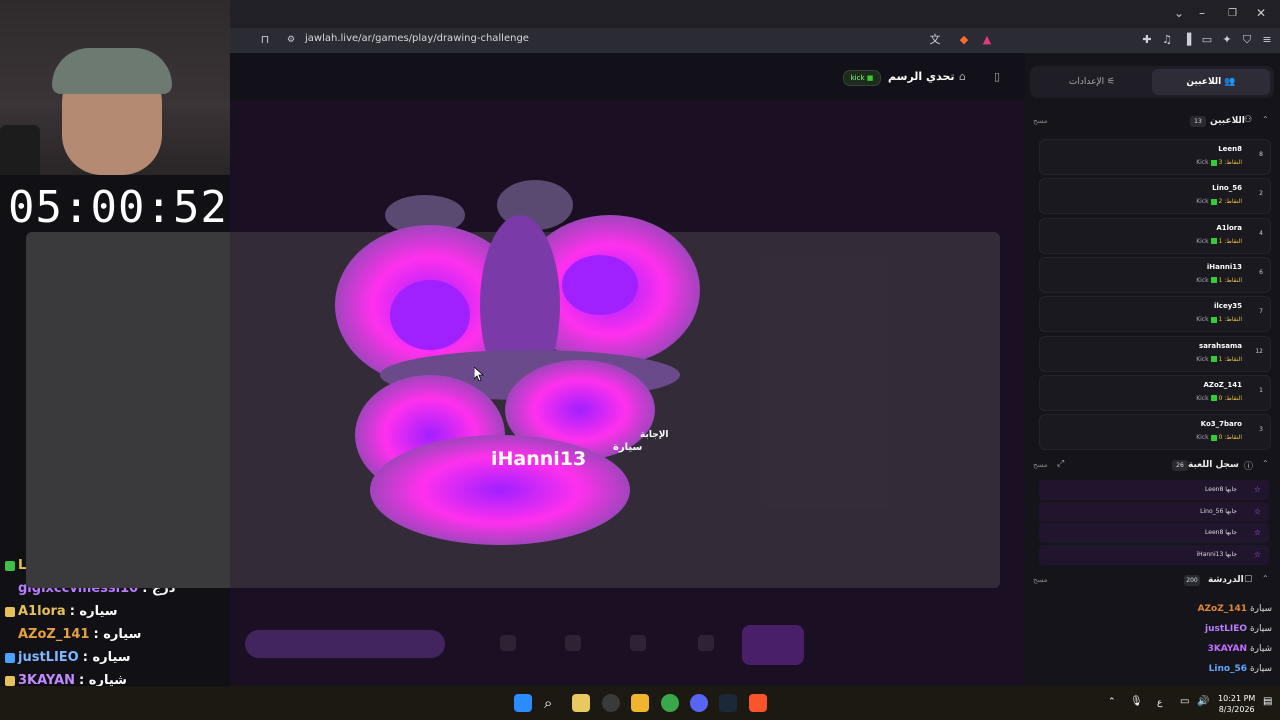  What do you see at coordinates (1248, 120) in the screenshot?
I see `users-icon: ⚇` at bounding box center [1248, 120].